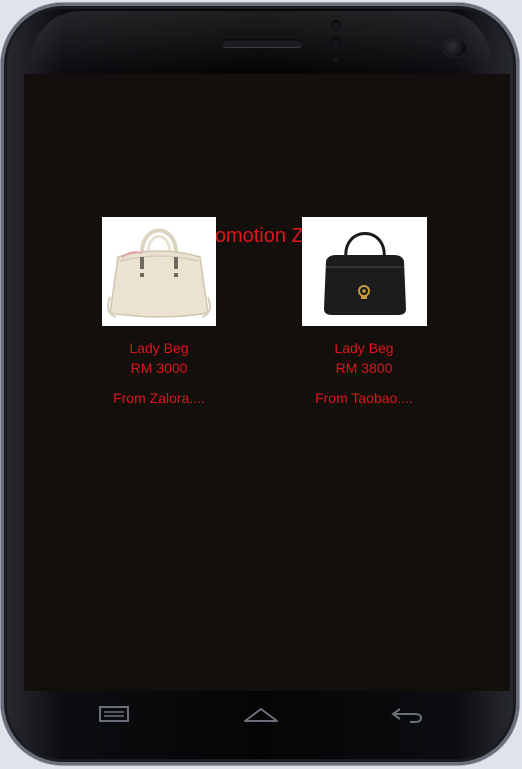 Image resolution: width=522 pixels, height=769 pixels. What do you see at coordinates (159, 368) in the screenshot?
I see `product-price: RM 3000` at bounding box center [159, 368].